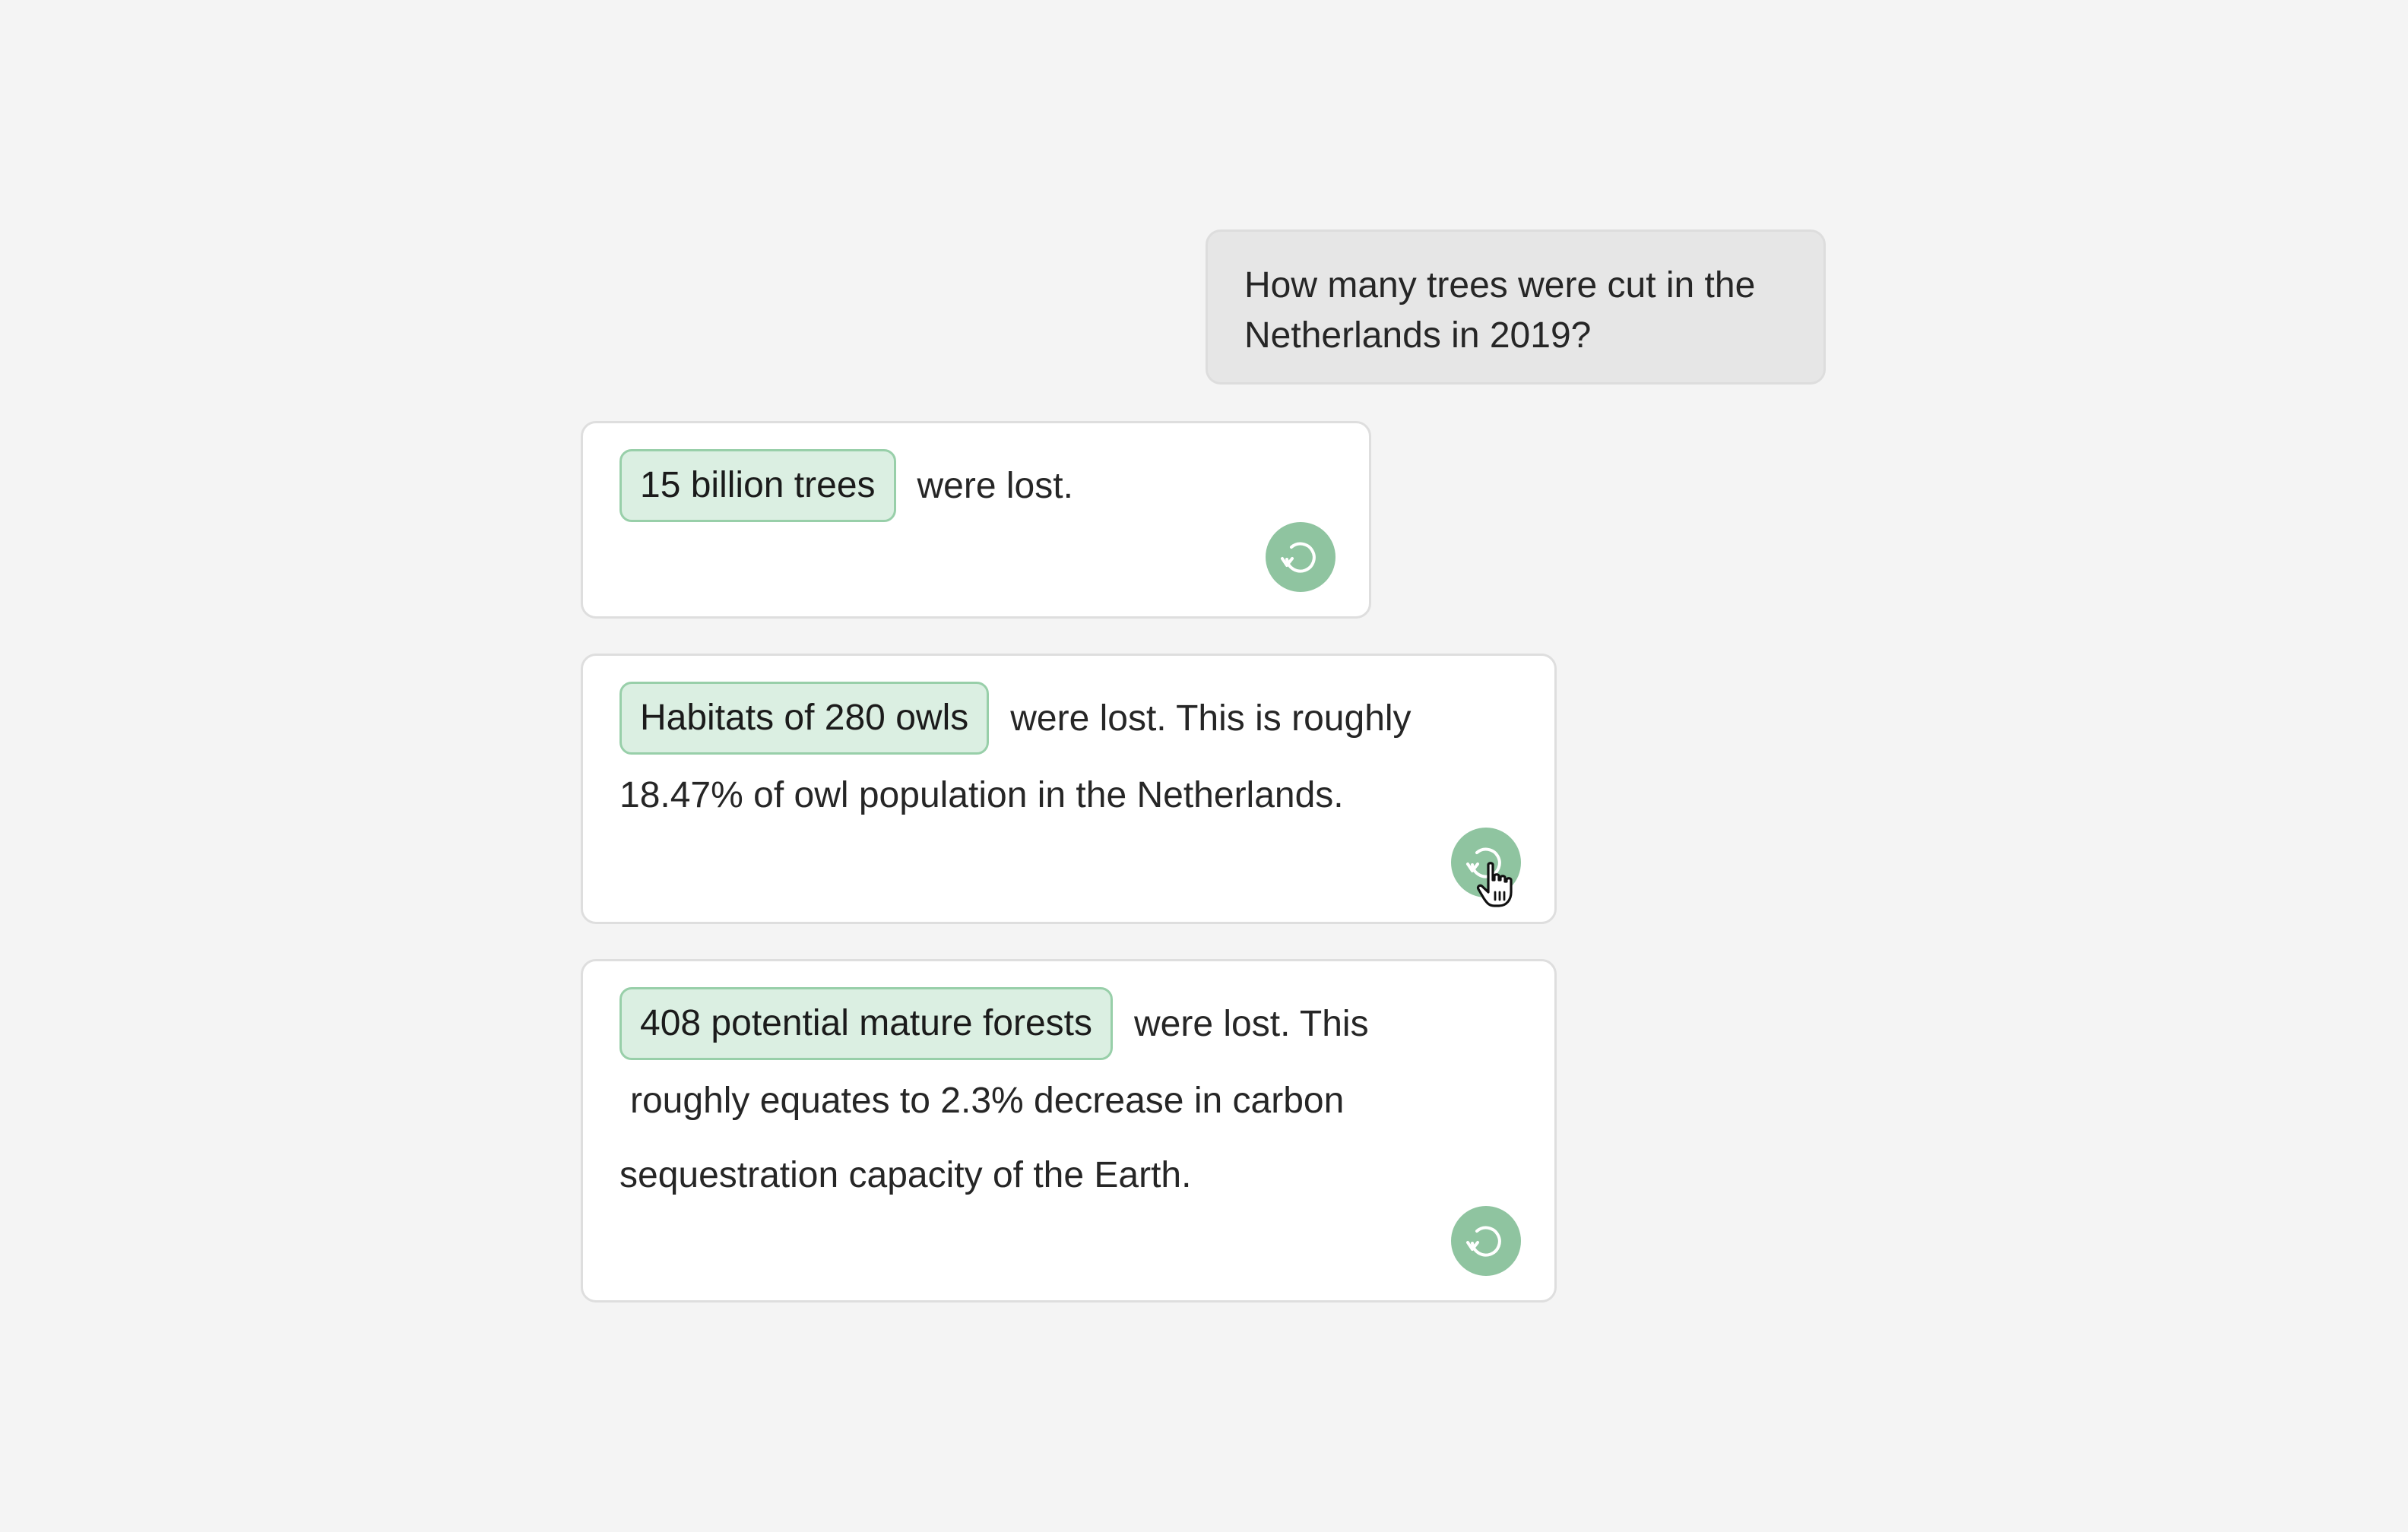  What do you see at coordinates (1251, 1023) in the screenshot?
I see `response-text: were lost. This` at bounding box center [1251, 1023].